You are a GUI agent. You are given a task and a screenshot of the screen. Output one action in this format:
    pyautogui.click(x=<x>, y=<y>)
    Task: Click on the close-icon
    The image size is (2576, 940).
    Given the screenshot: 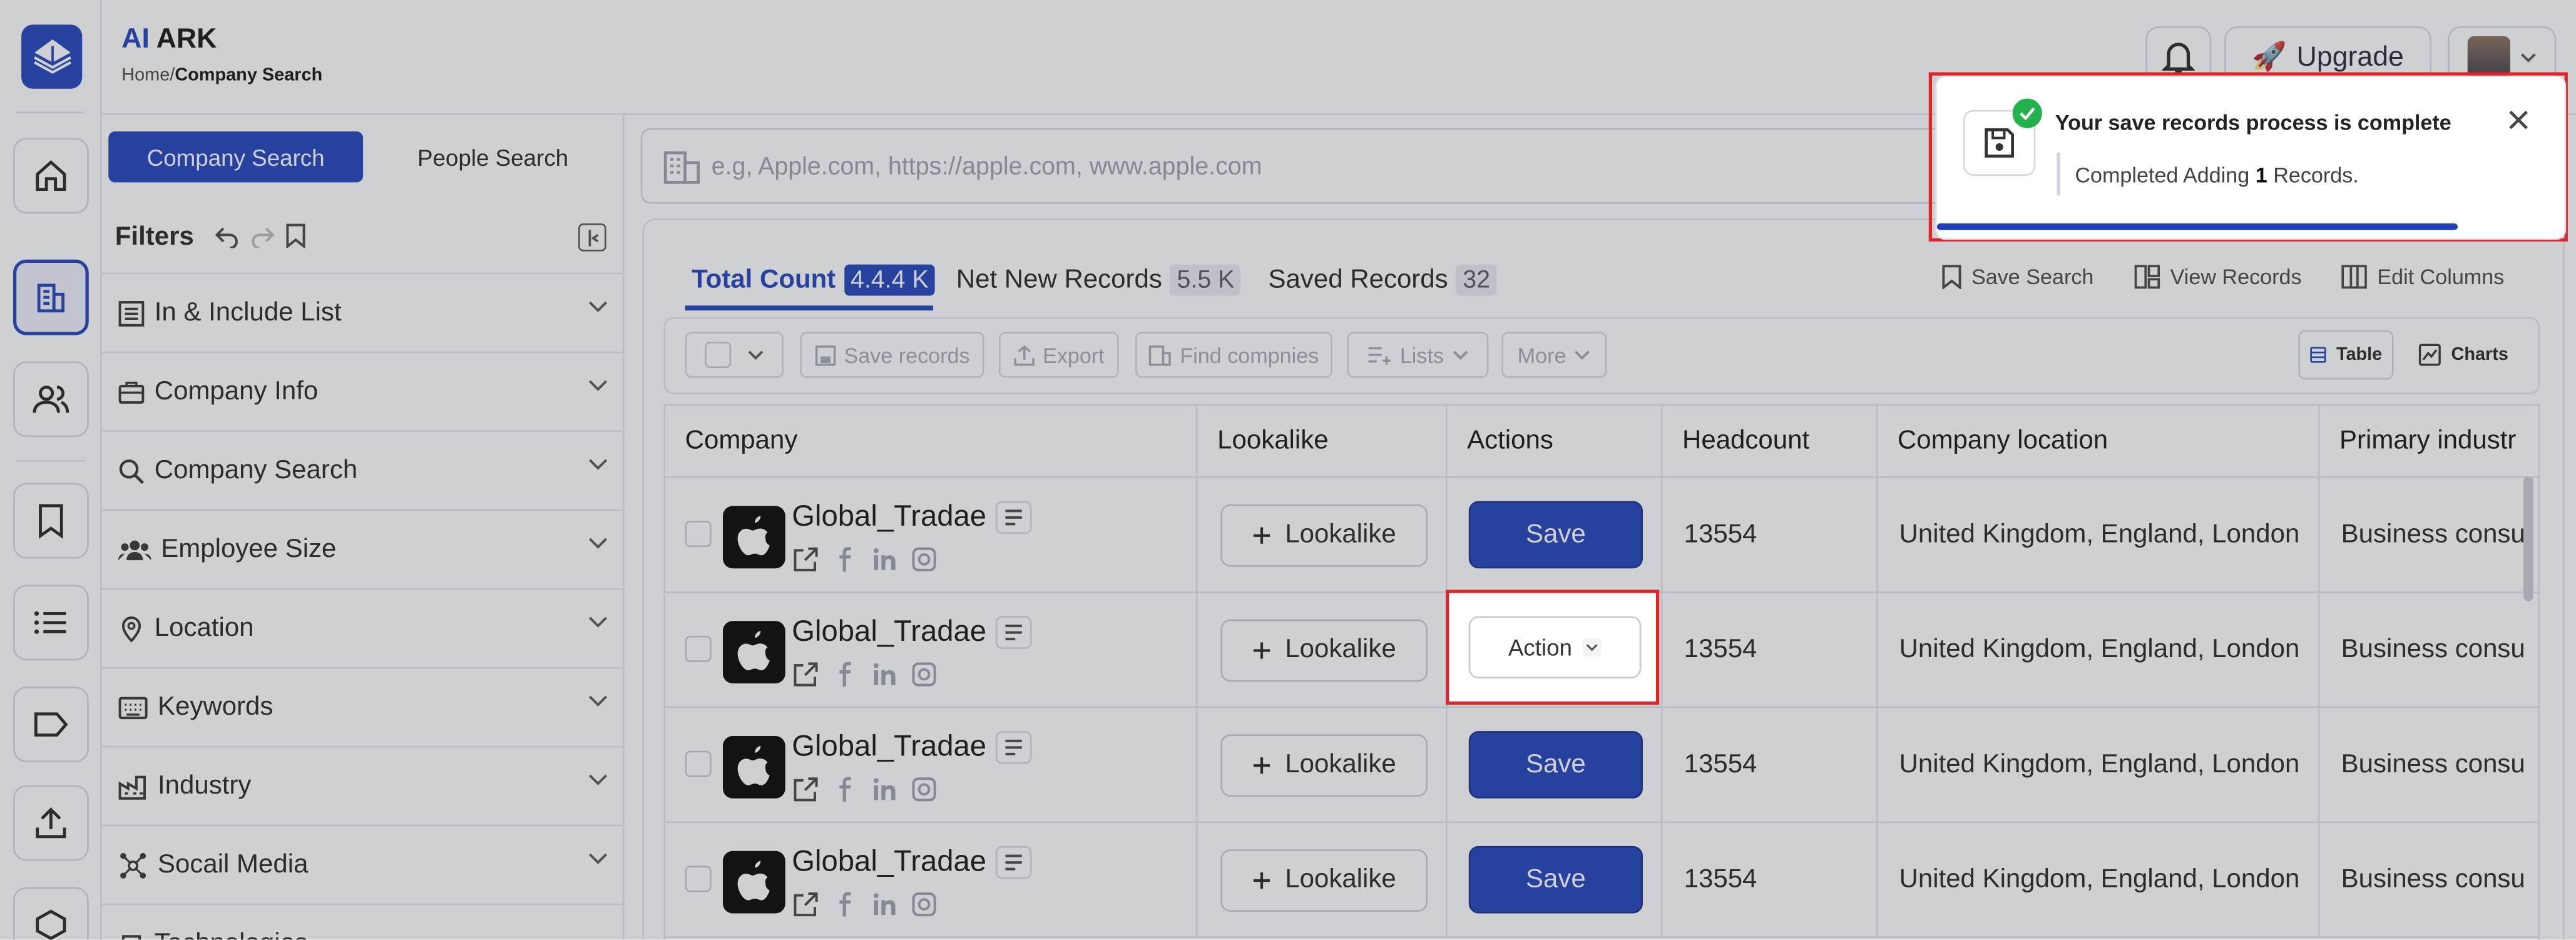 What is the action you would take?
    pyautogui.click(x=2518, y=120)
    